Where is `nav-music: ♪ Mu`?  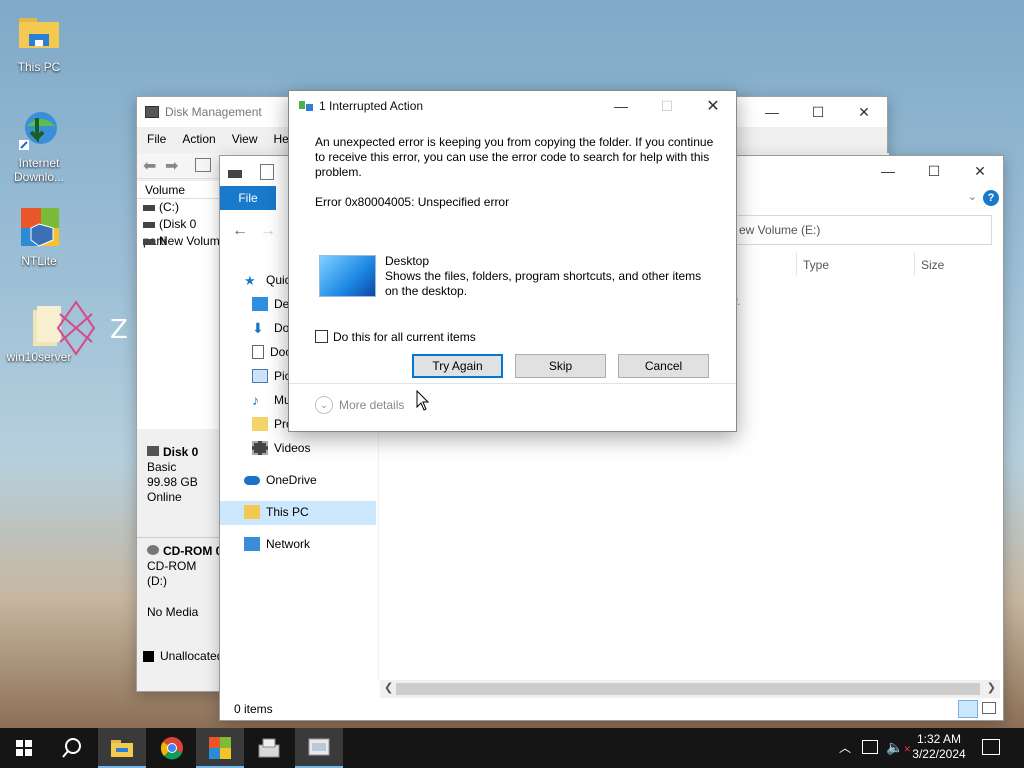 nav-music: ♪ Mu is located at coordinates (271, 400).